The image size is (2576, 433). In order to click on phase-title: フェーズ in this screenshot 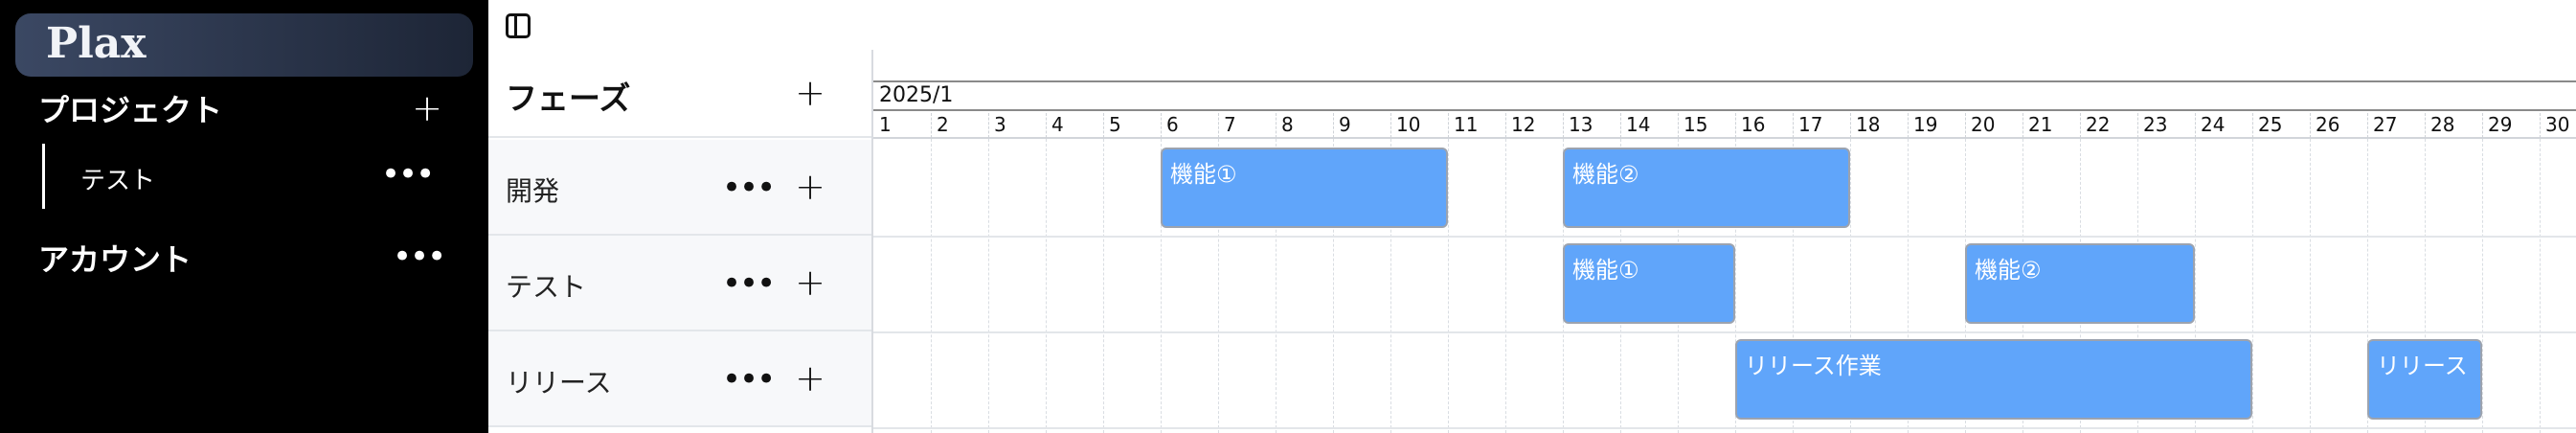, I will do `click(568, 98)`.